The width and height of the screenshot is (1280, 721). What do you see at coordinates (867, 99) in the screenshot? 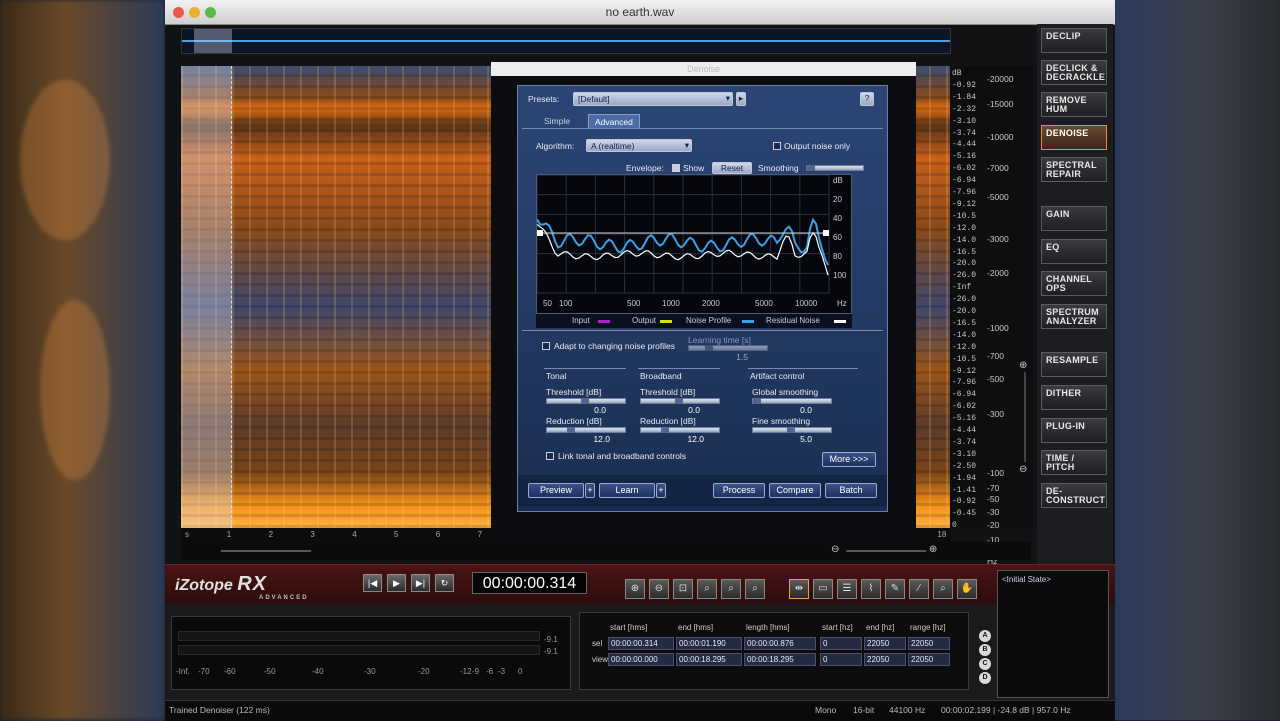
I see `help-button: ?` at bounding box center [867, 99].